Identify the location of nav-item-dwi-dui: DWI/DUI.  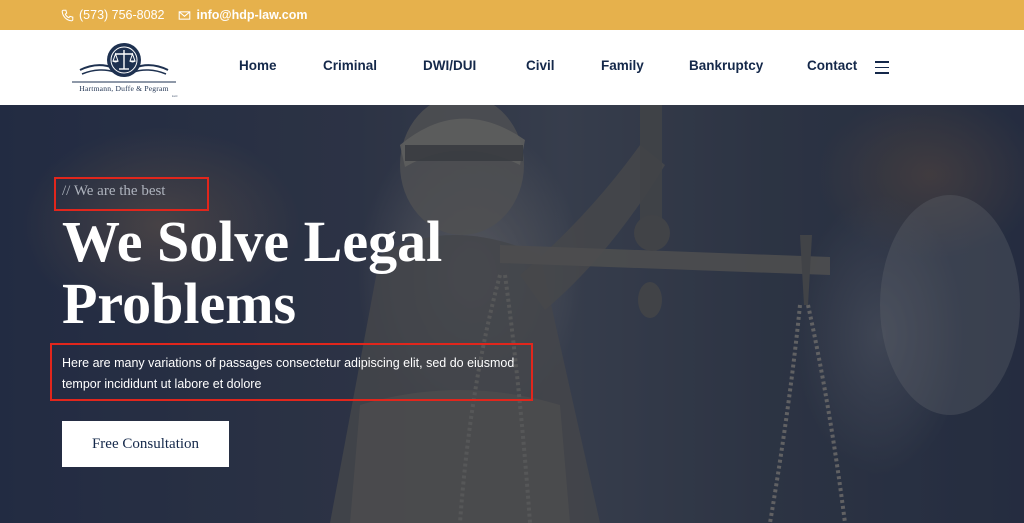
(449, 65).